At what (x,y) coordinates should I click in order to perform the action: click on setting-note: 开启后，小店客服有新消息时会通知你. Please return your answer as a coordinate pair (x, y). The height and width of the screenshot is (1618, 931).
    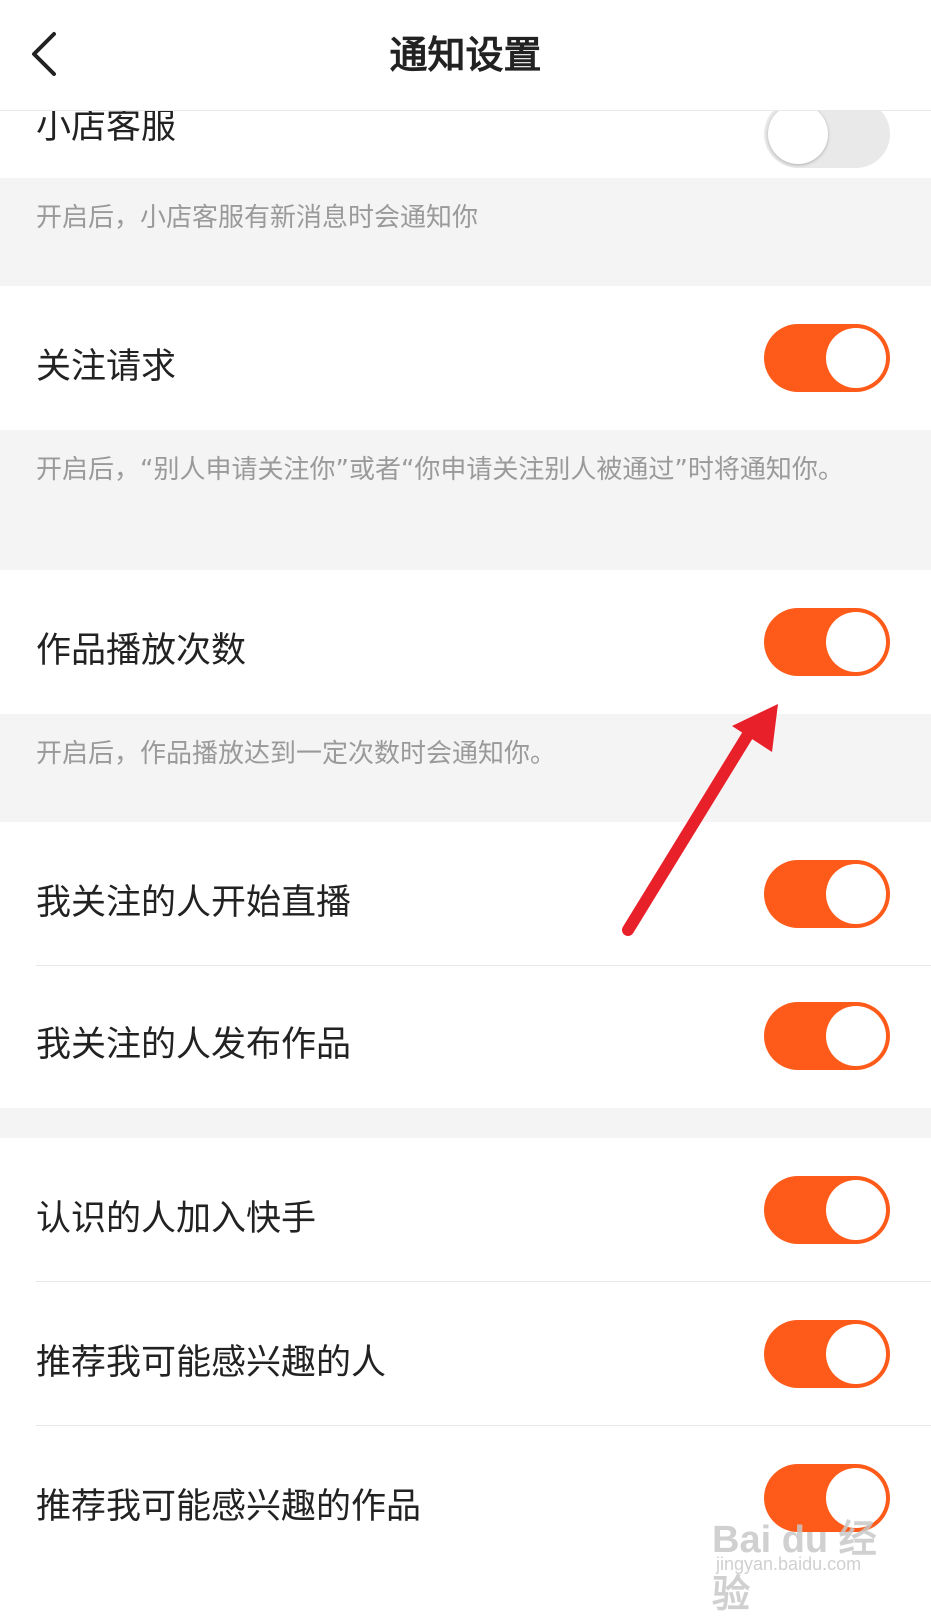
    Looking at the image, I should click on (465, 232).